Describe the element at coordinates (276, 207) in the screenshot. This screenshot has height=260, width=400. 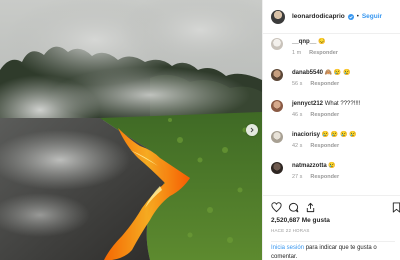
I see `heart-icon` at that location.